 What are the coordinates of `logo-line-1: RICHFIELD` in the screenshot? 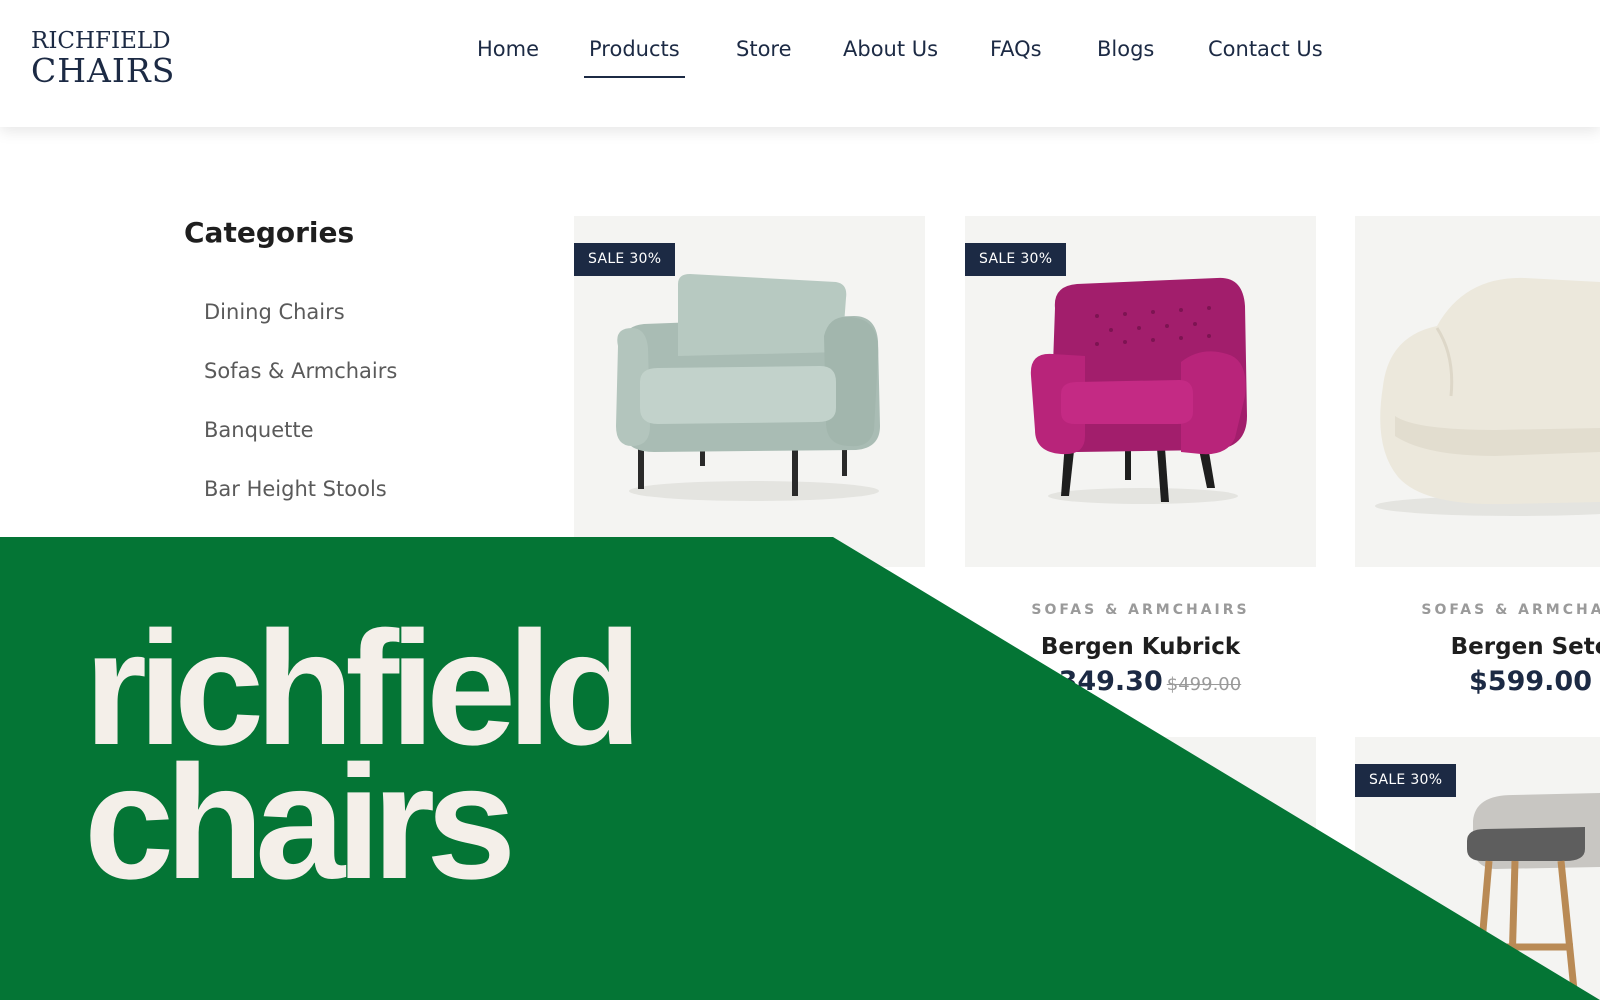 It's located at (101, 41).